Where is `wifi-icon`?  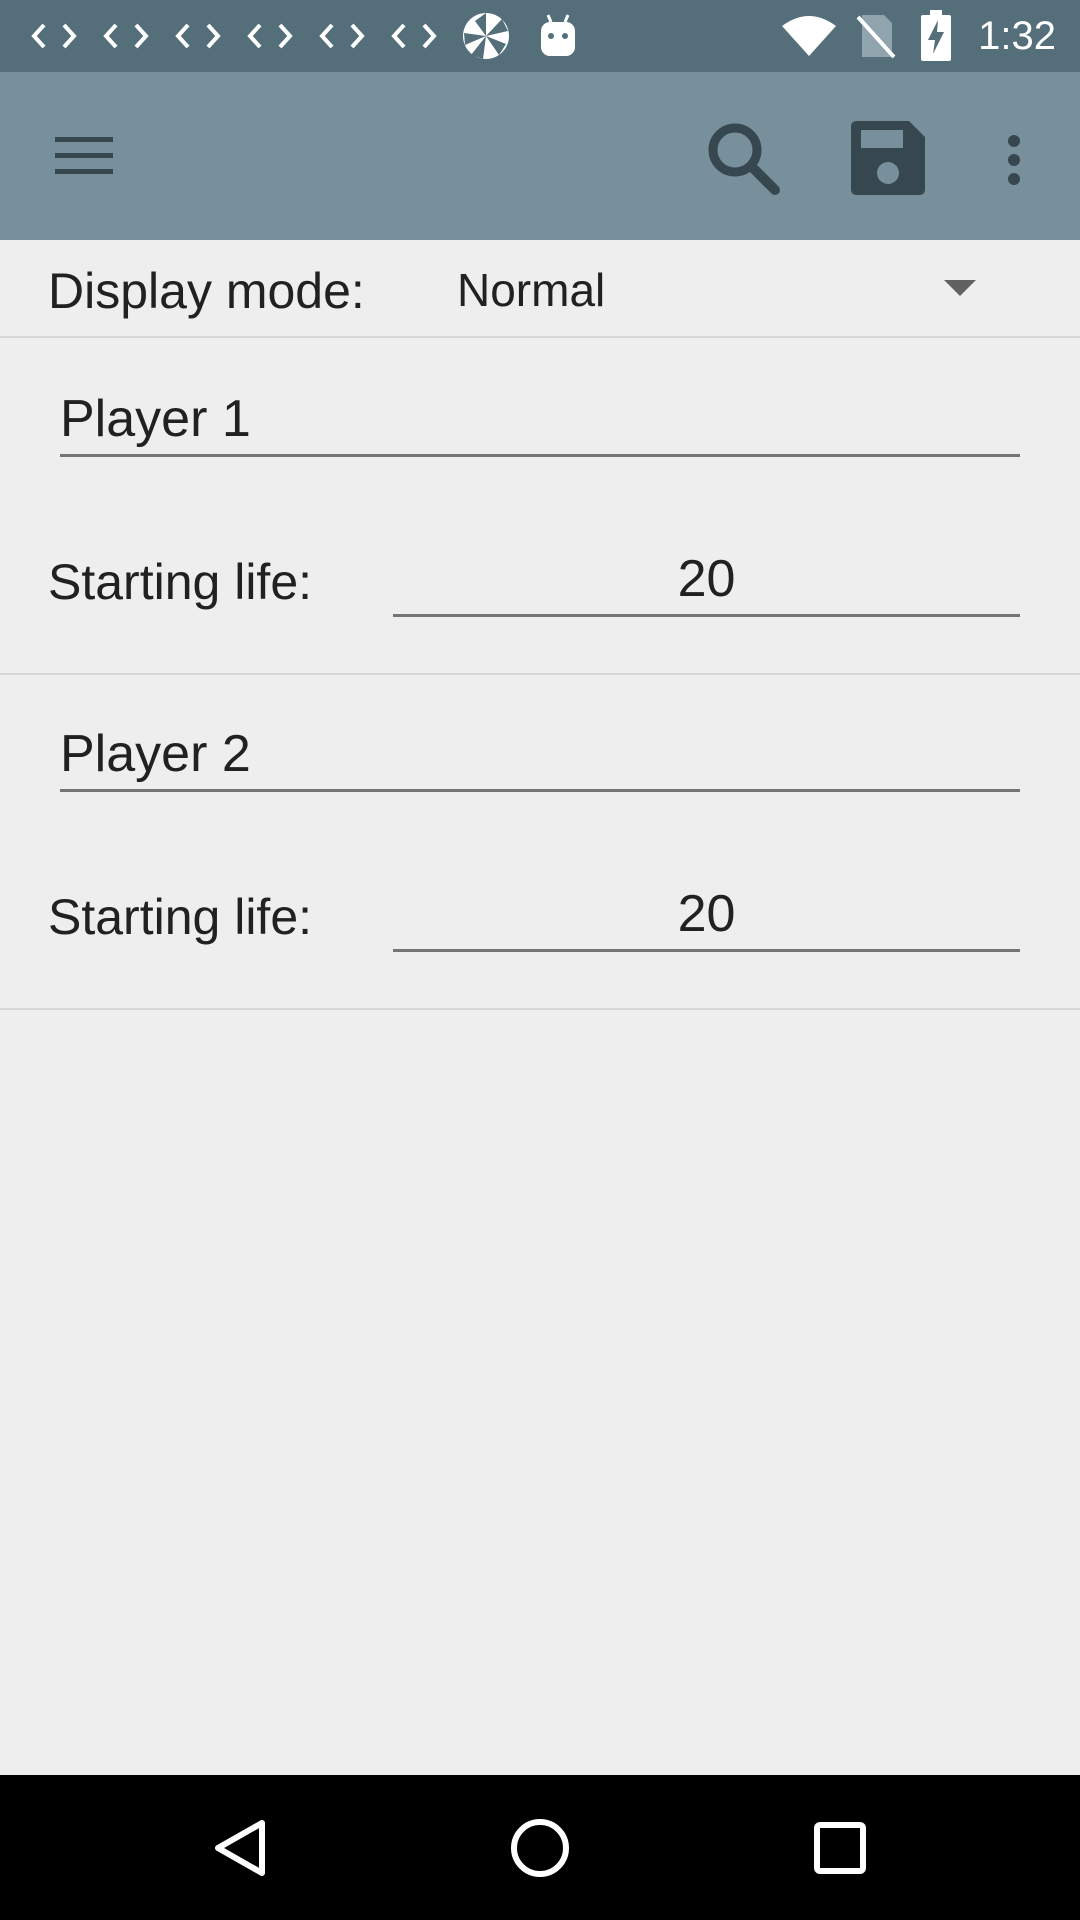 wifi-icon is located at coordinates (809, 36).